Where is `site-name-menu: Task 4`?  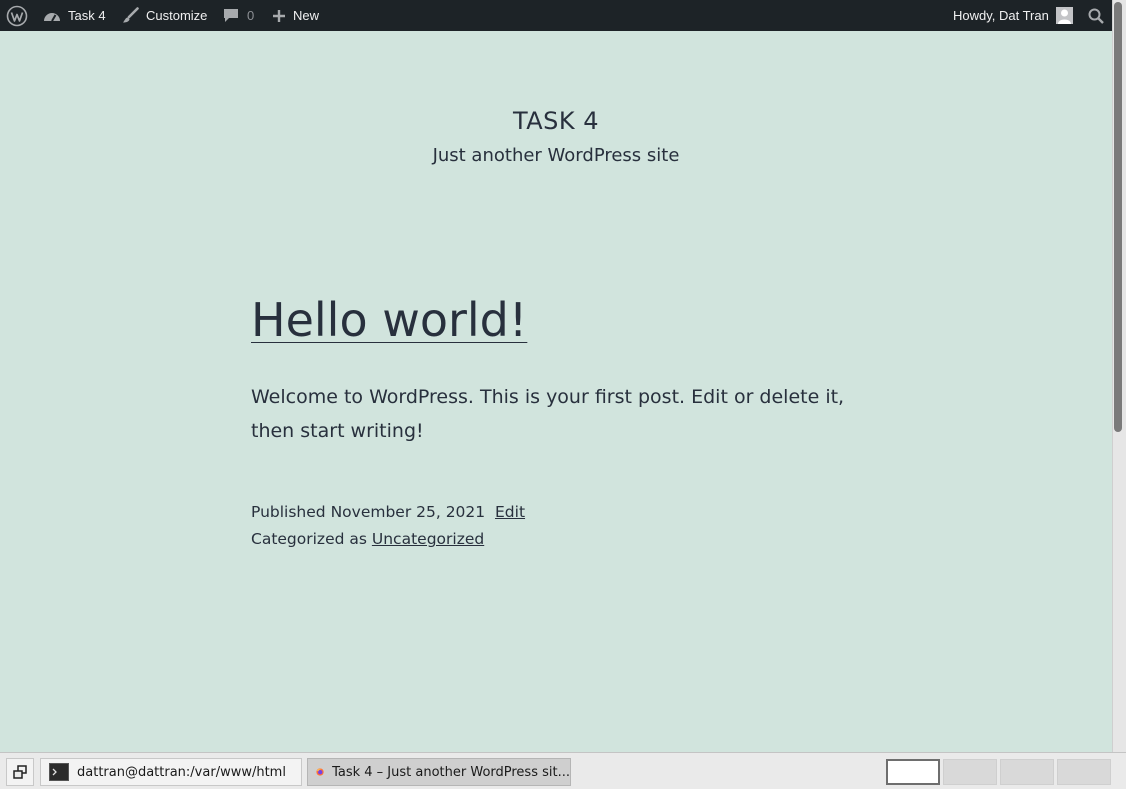
site-name-menu: Task 4 is located at coordinates (74, 15).